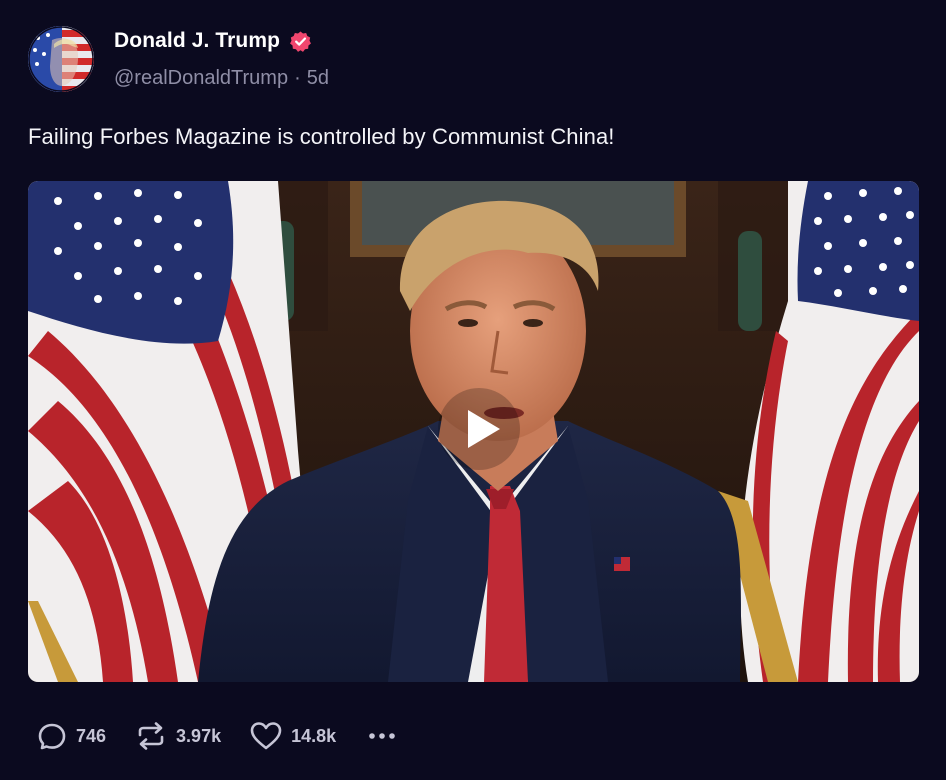 The image size is (946, 780). I want to click on author-meta-row: @realDonaldTrump · 5d, so click(221, 78).